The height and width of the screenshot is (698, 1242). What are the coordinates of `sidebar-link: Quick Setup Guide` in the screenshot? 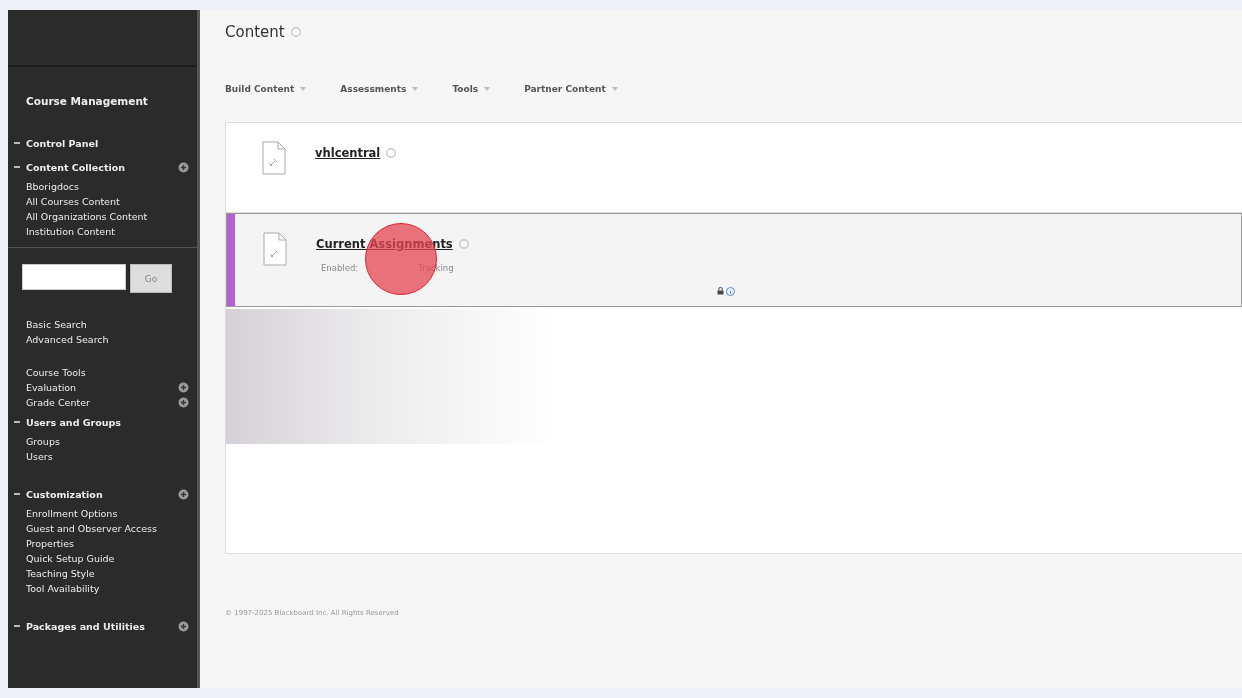 It's located at (107, 558).